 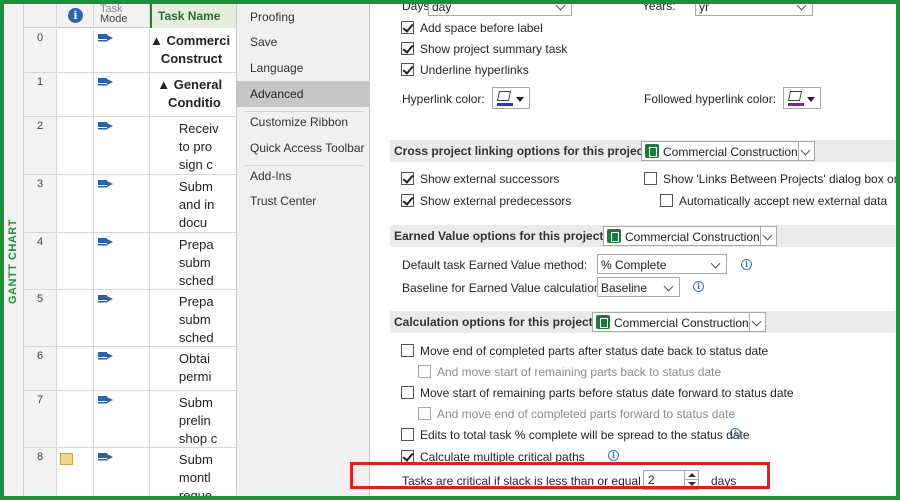 What do you see at coordinates (500, 10) in the screenshot?
I see `days-dropdown: day` at bounding box center [500, 10].